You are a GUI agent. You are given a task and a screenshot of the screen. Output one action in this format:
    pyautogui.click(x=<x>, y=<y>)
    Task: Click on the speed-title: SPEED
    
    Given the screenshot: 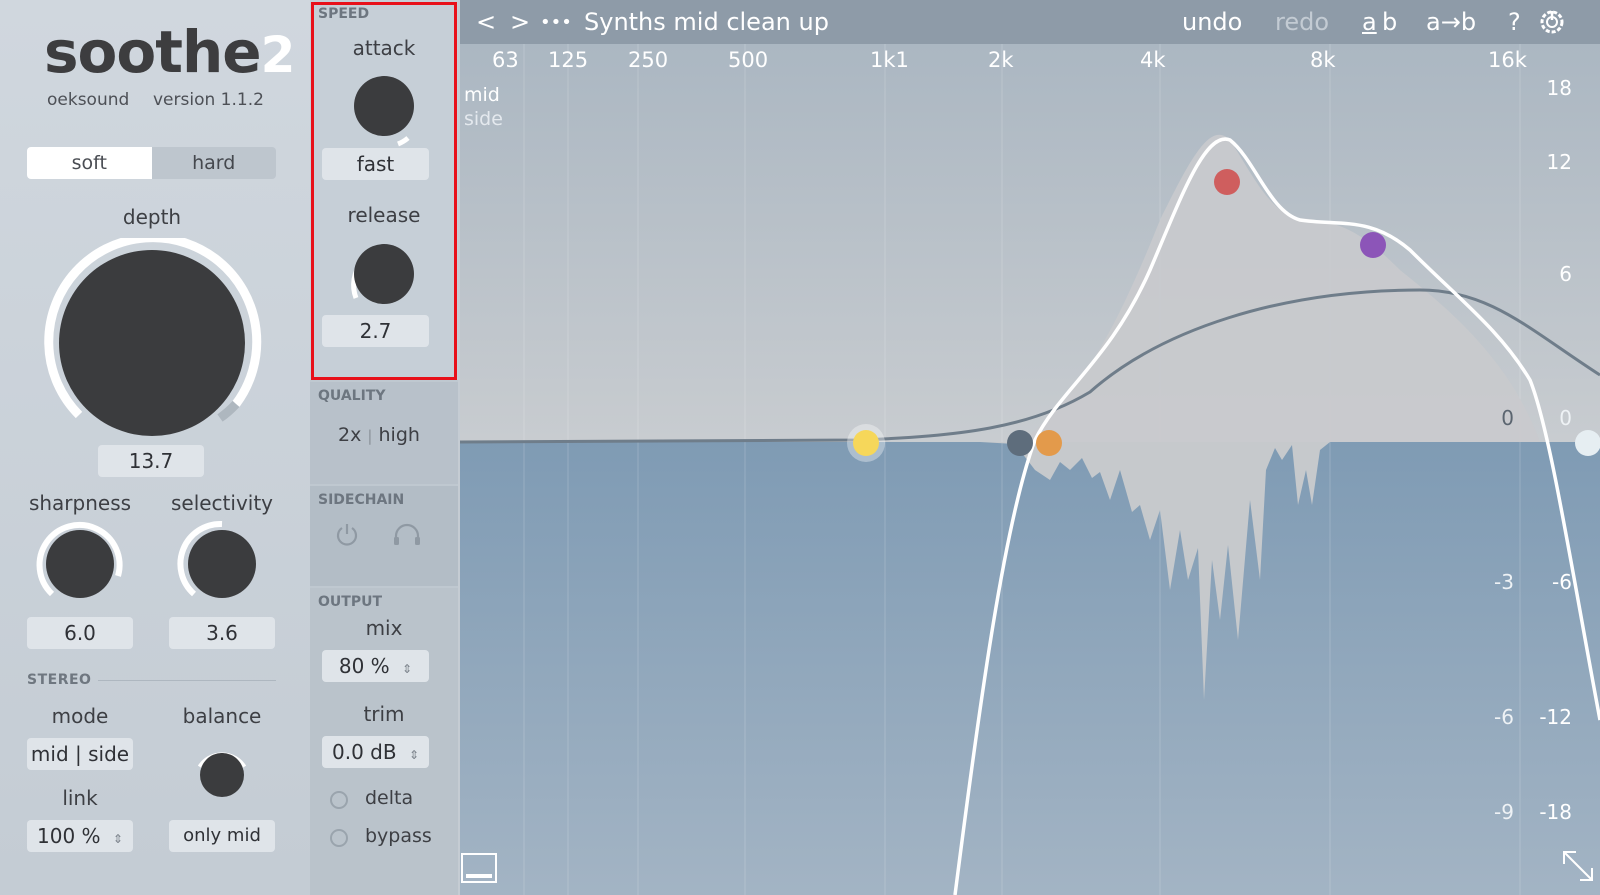 What is the action you would take?
    pyautogui.click(x=344, y=14)
    